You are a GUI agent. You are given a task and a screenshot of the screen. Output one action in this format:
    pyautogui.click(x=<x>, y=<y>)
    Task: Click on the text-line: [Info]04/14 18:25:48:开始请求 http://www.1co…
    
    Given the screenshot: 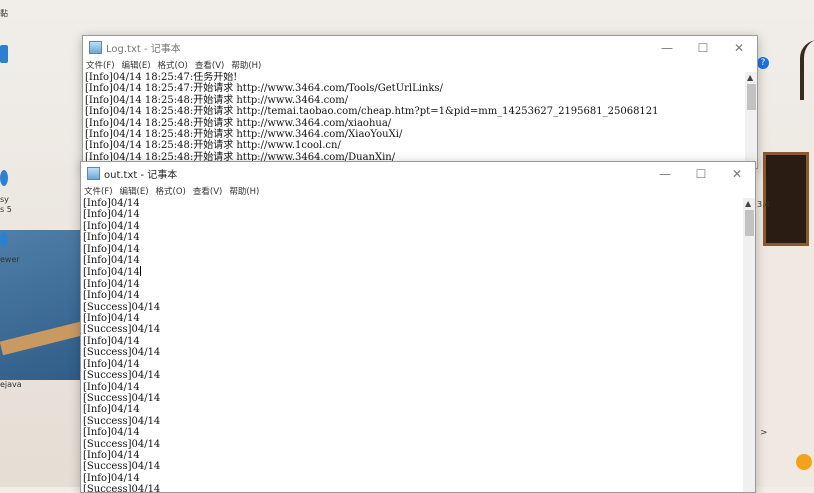 What is the action you would take?
    pyautogui.click(x=213, y=146)
    